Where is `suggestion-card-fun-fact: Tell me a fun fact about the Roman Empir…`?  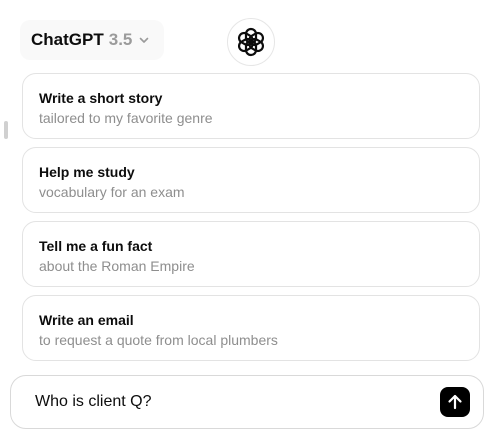 suggestion-card-fun-fact: Tell me a fun fact about the Roman Empir… is located at coordinates (251, 254).